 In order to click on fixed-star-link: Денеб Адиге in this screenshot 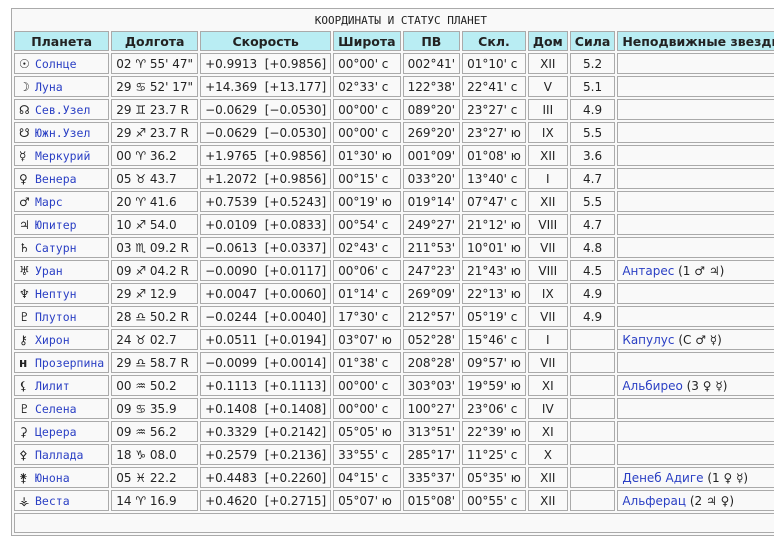, I will do `click(662, 478)`.